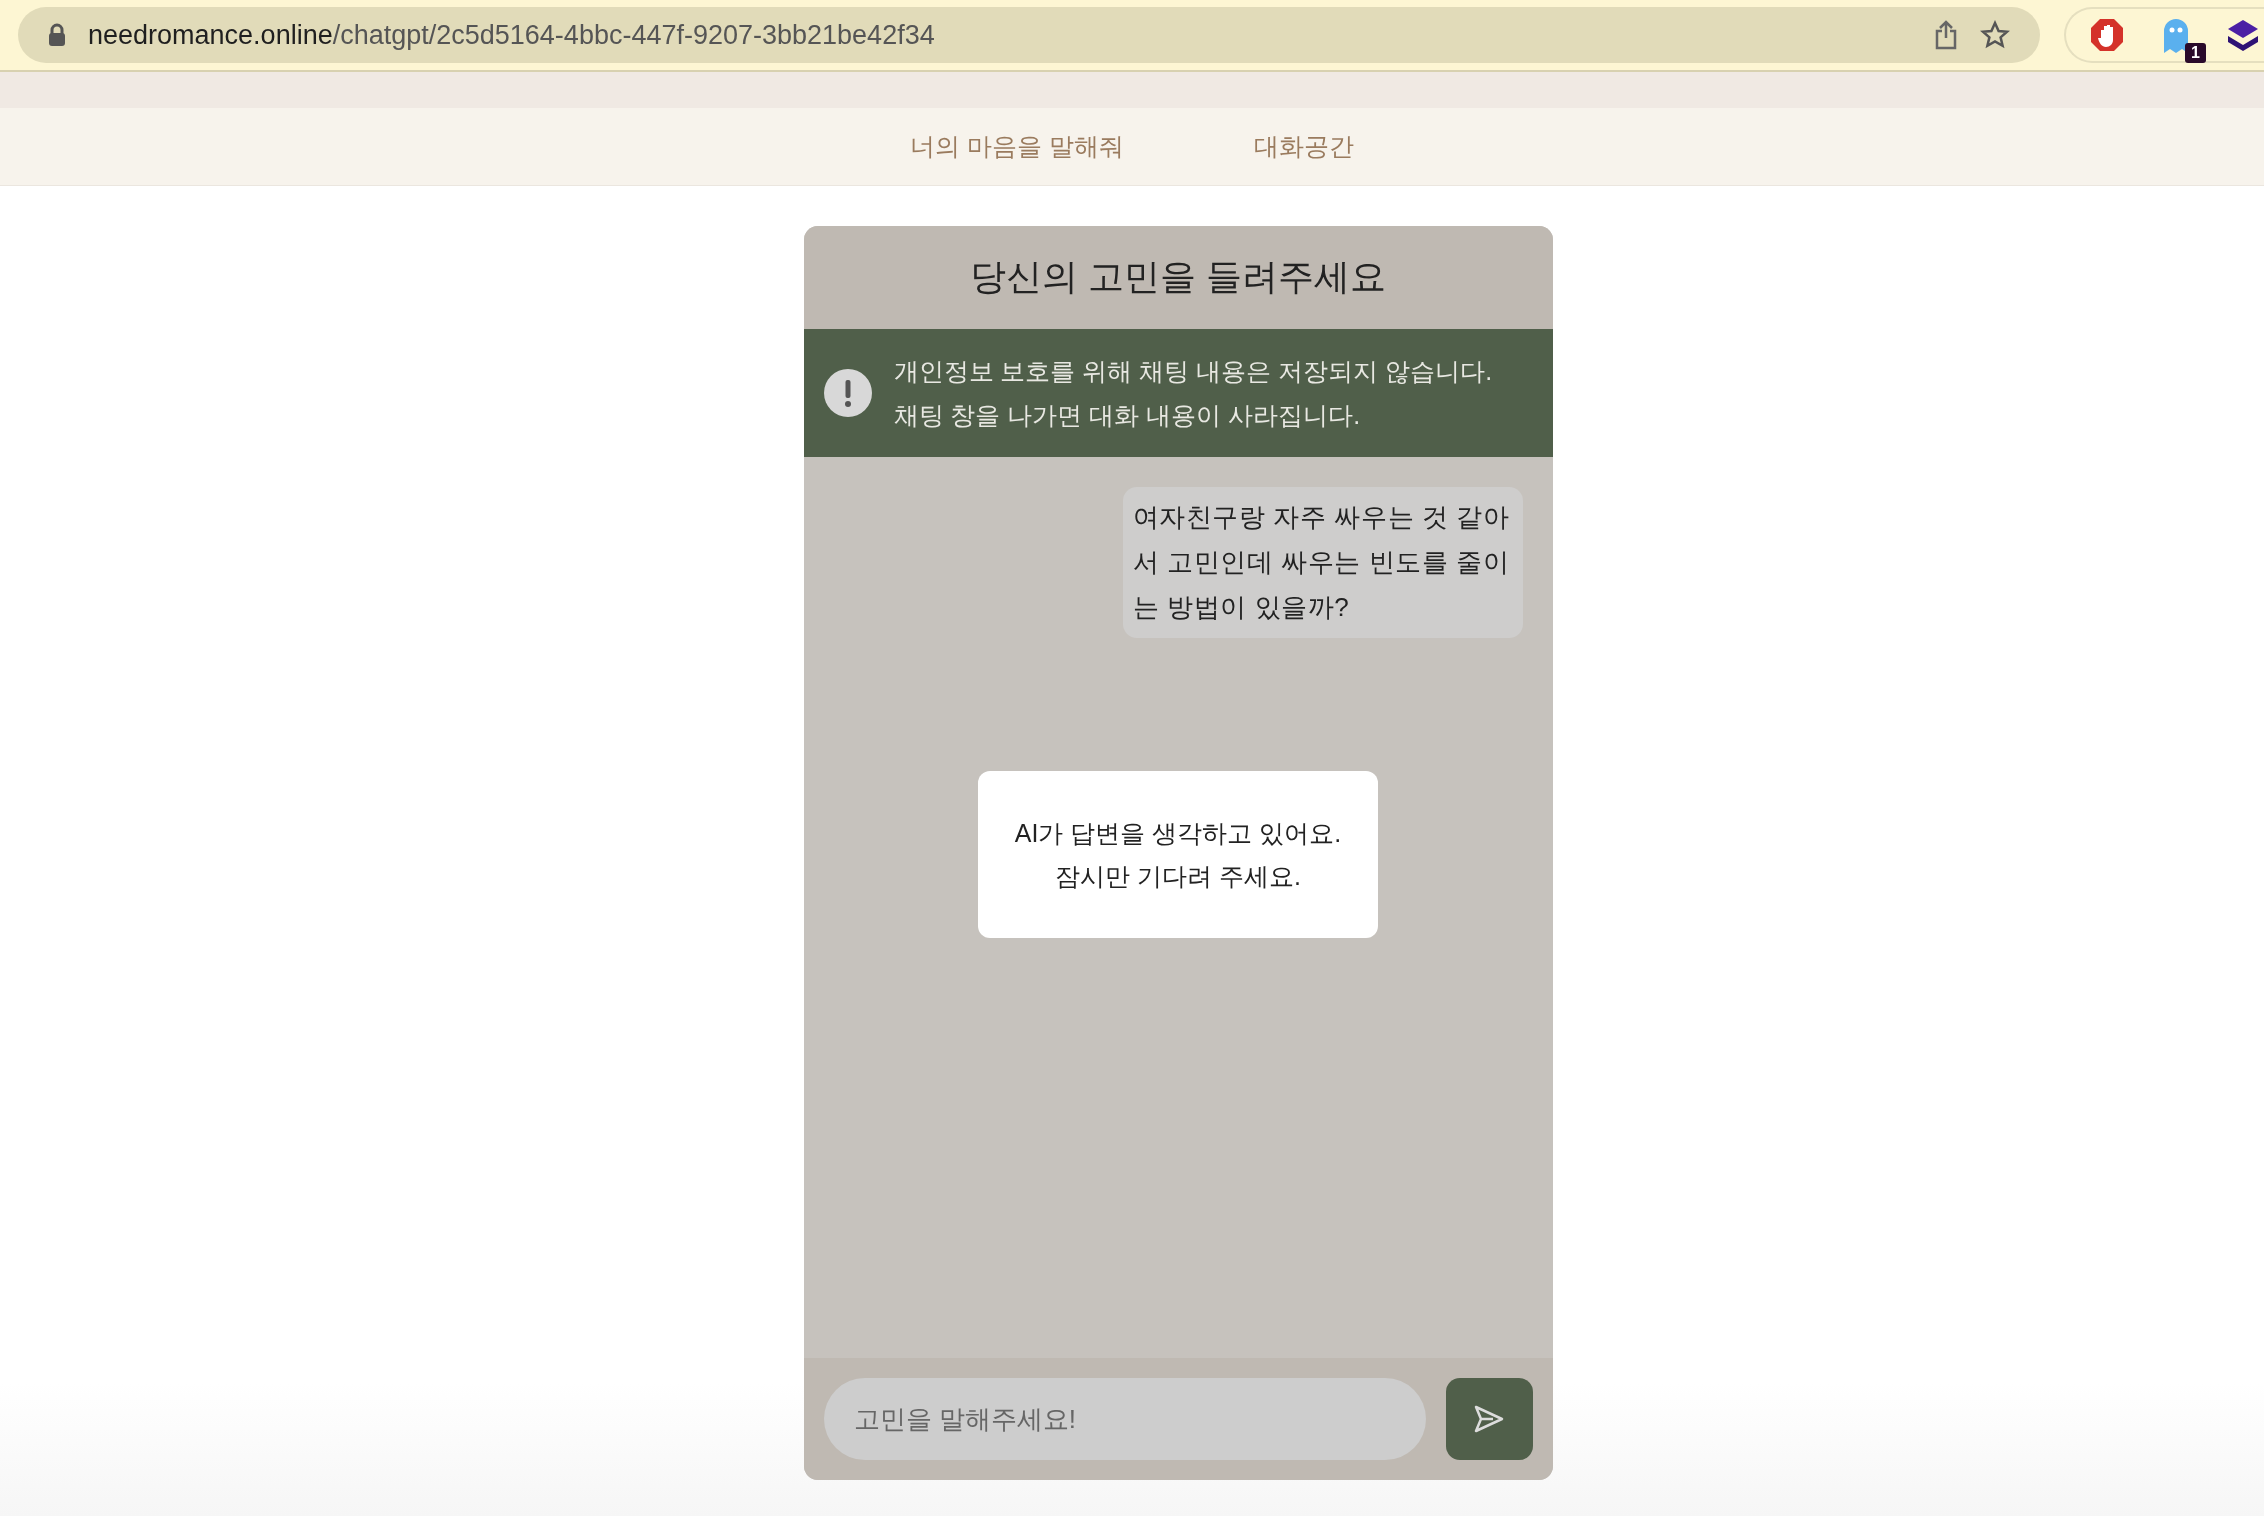 The width and height of the screenshot is (2264, 1516). Describe the element at coordinates (1017, 146) in the screenshot. I see `nav-link: 너의 마음을 말해줘` at that location.